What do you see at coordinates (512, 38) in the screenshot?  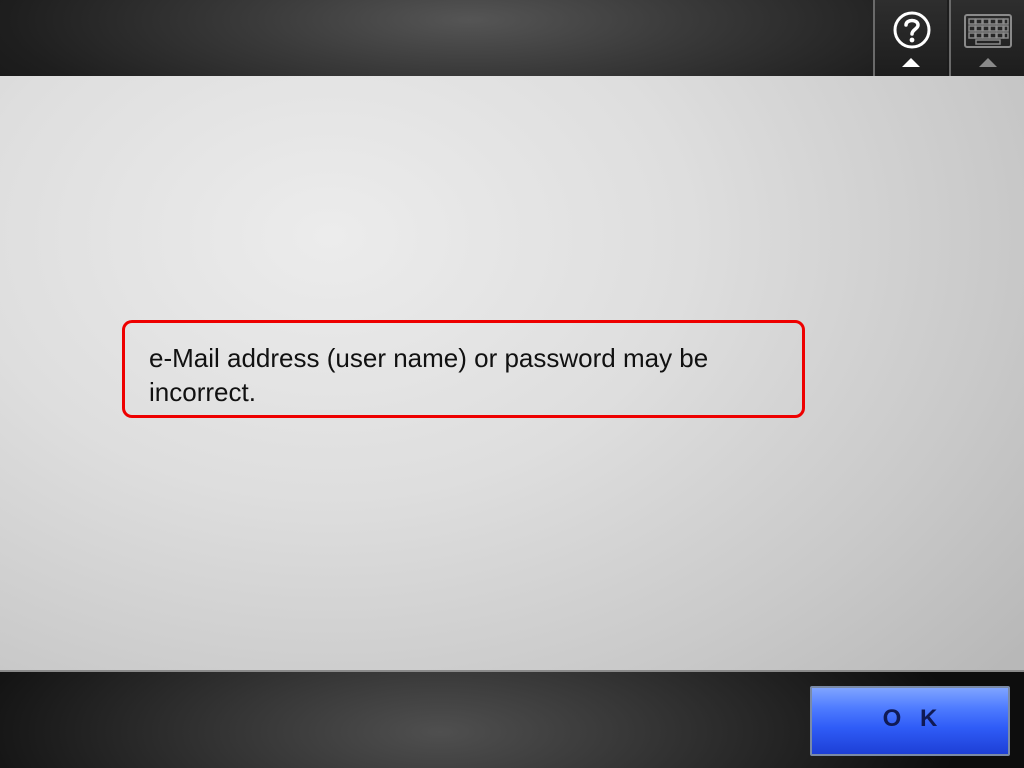 I see `top-bar` at bounding box center [512, 38].